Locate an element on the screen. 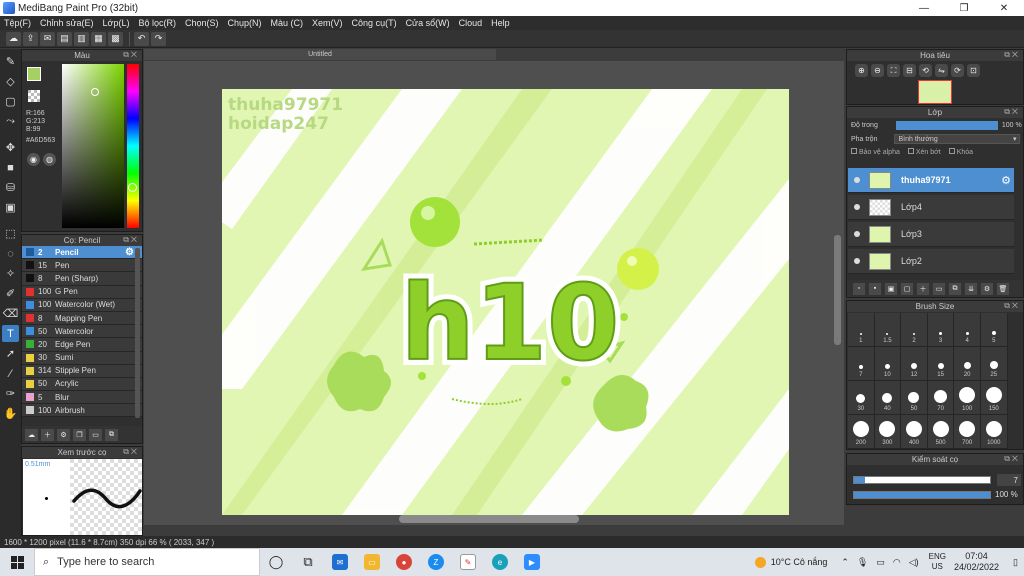  horizontal-scrollbar is located at coordinates (489, 519).